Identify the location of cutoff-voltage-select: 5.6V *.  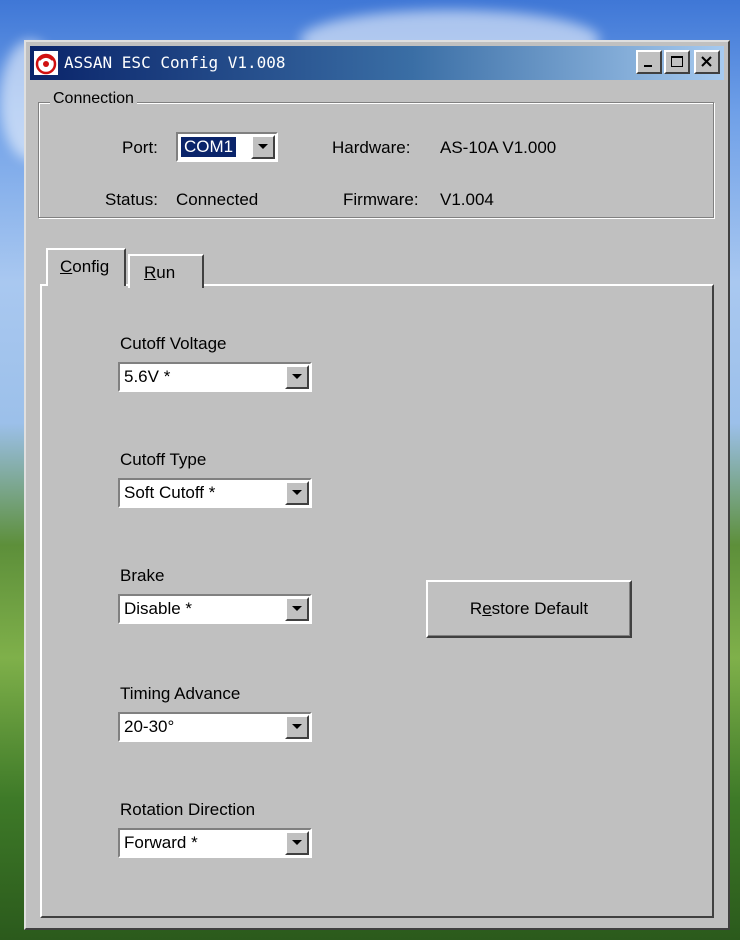
(215, 377).